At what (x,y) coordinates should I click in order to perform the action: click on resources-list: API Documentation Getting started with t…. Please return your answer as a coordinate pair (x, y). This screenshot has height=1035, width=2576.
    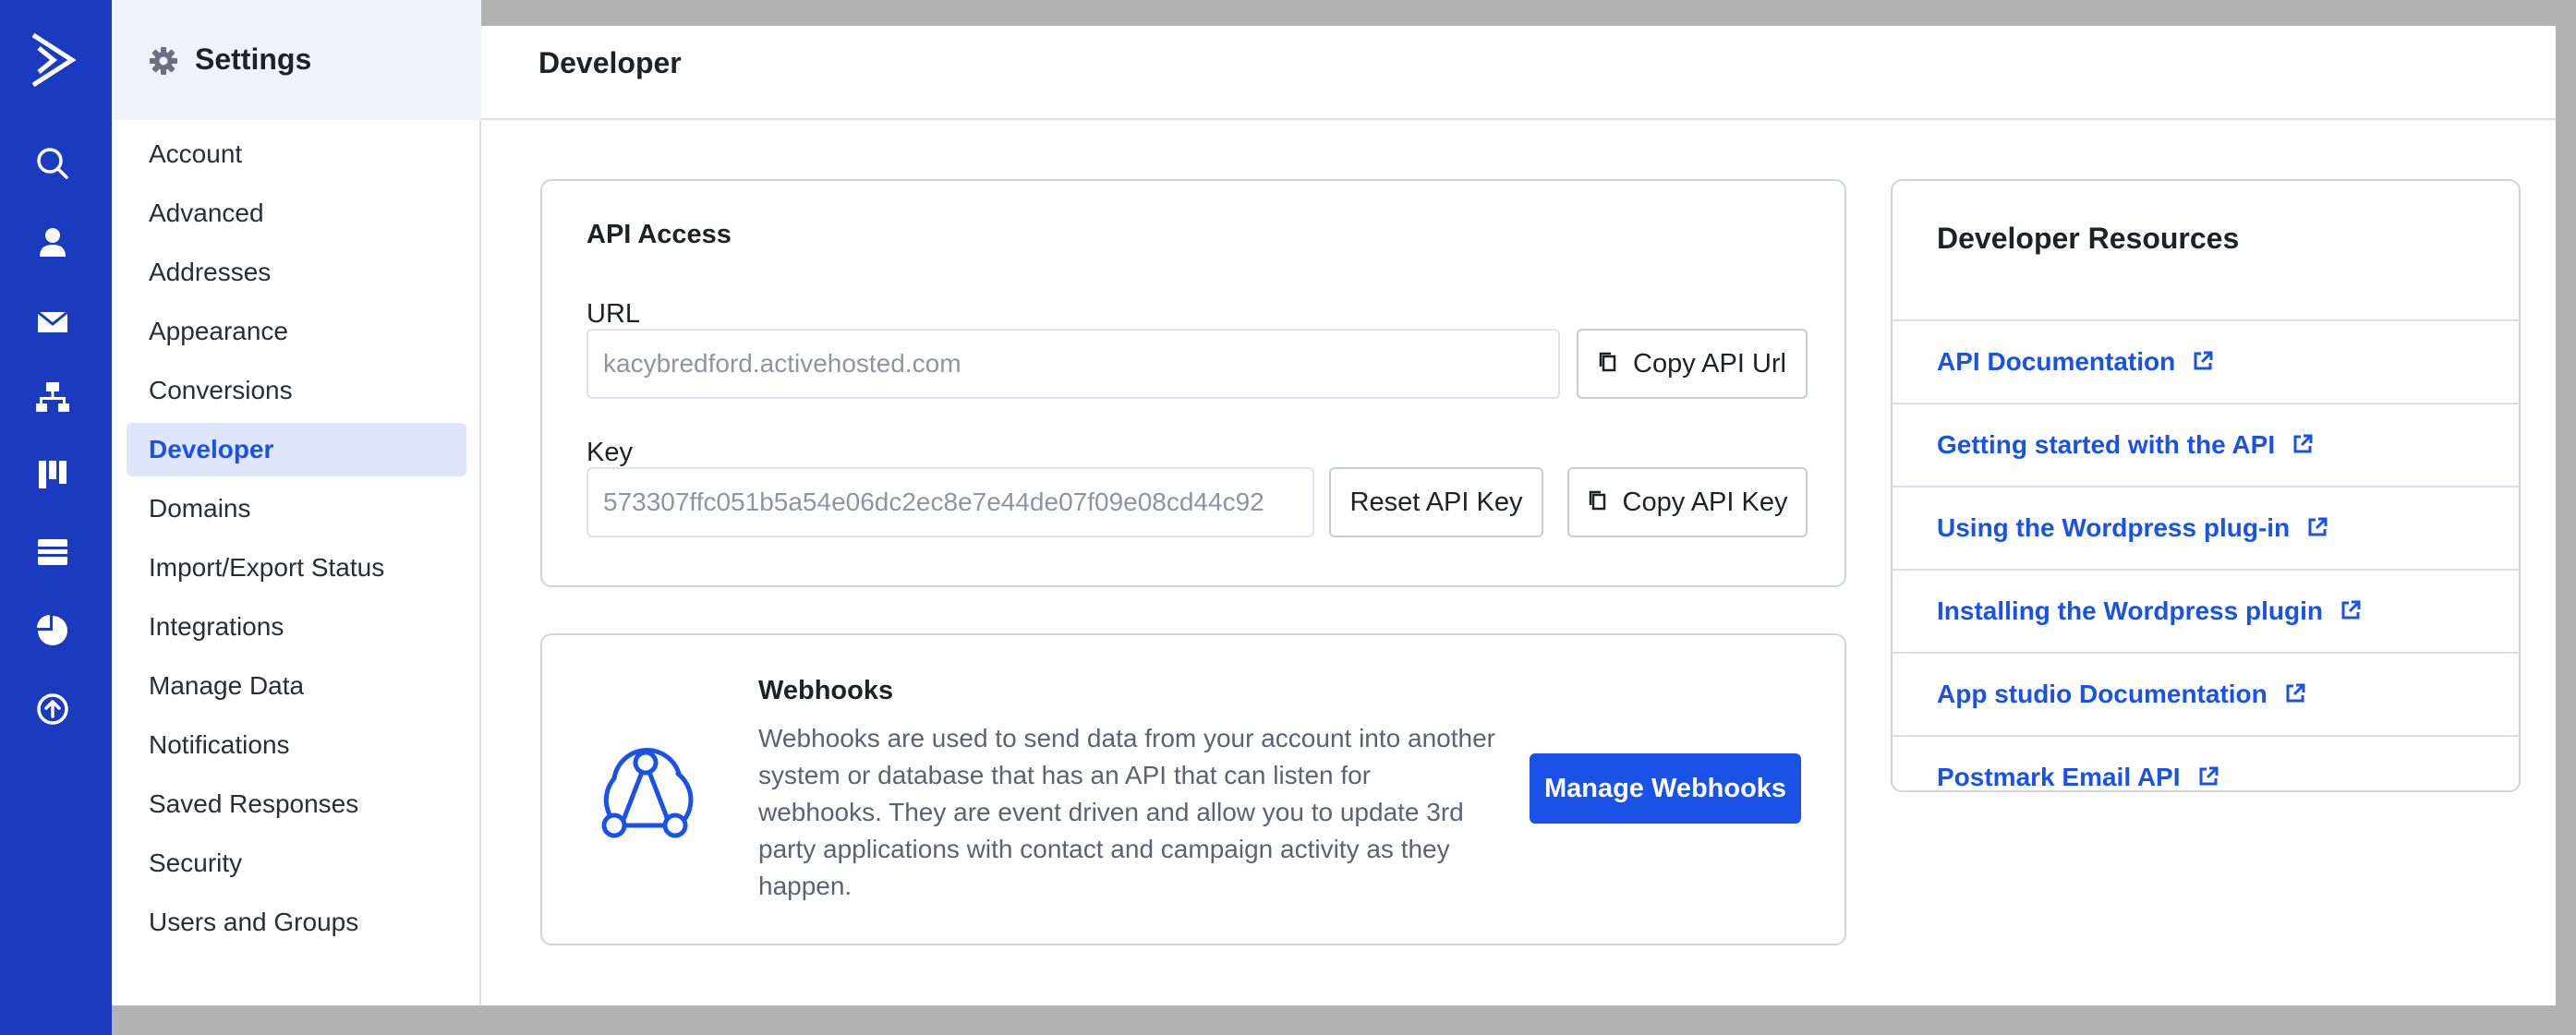
    Looking at the image, I should click on (2206, 568).